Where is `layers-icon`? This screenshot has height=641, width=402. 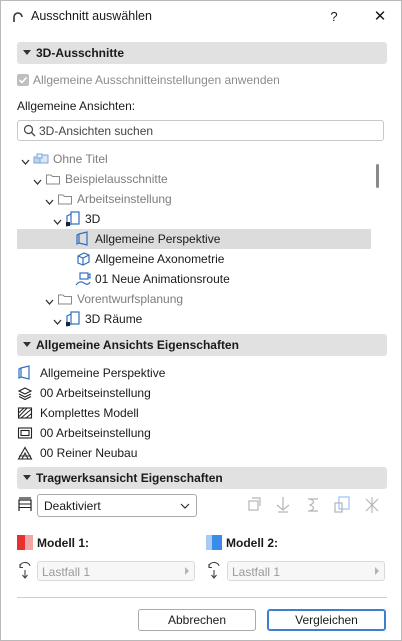 layers-icon is located at coordinates (25, 394).